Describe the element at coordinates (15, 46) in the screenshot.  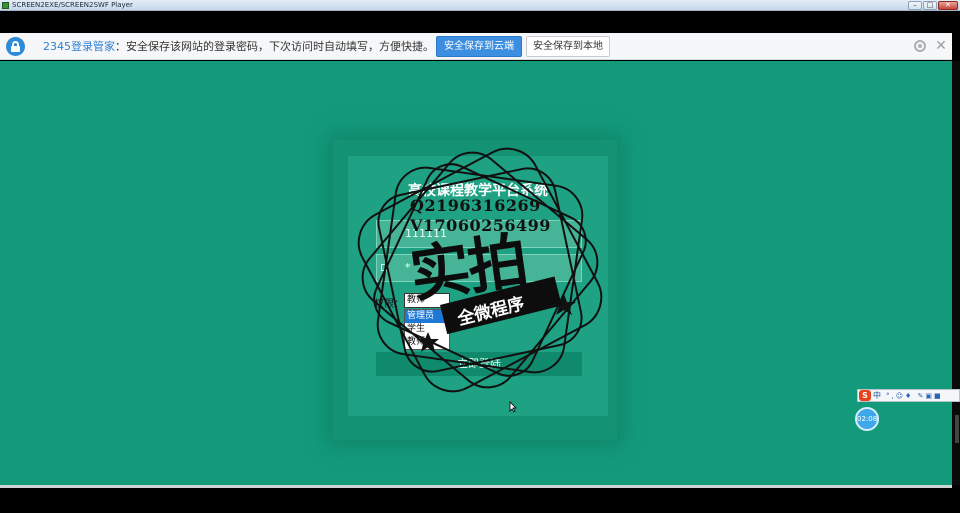
I see `lock-icon` at that location.